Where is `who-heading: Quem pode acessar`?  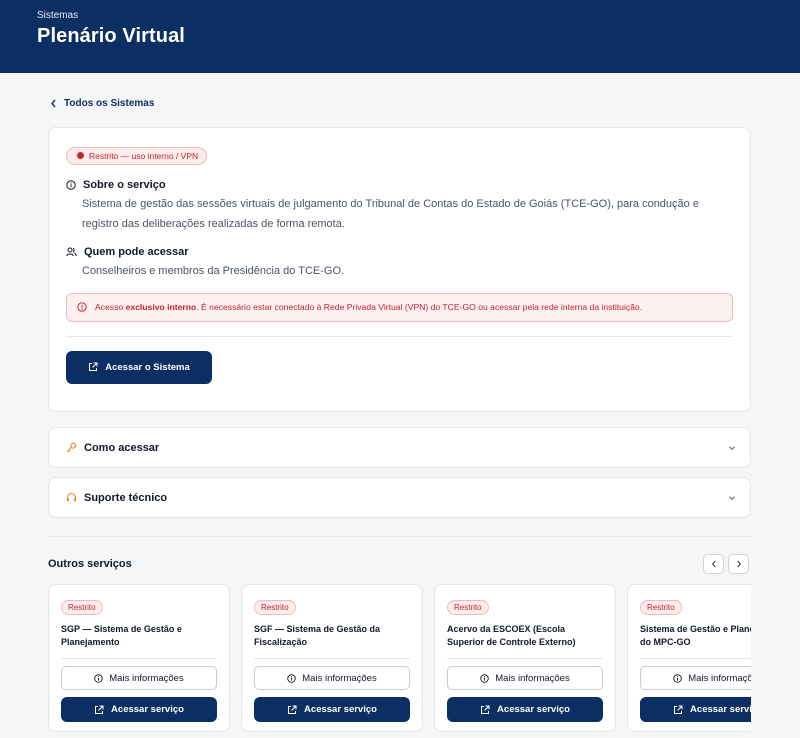
who-heading: Quem pode acessar is located at coordinates (399, 252).